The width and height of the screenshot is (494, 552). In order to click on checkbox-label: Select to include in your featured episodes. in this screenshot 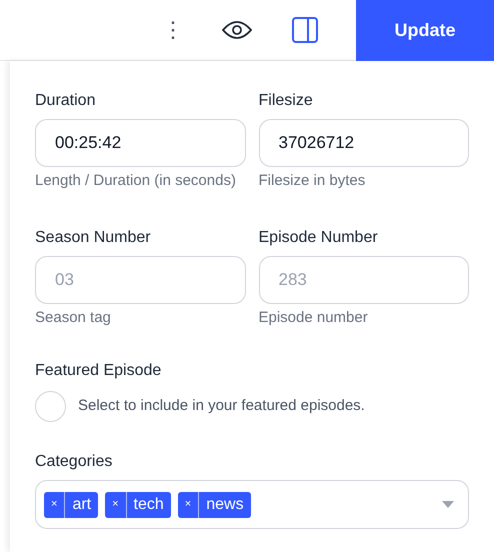, I will do `click(221, 406)`.